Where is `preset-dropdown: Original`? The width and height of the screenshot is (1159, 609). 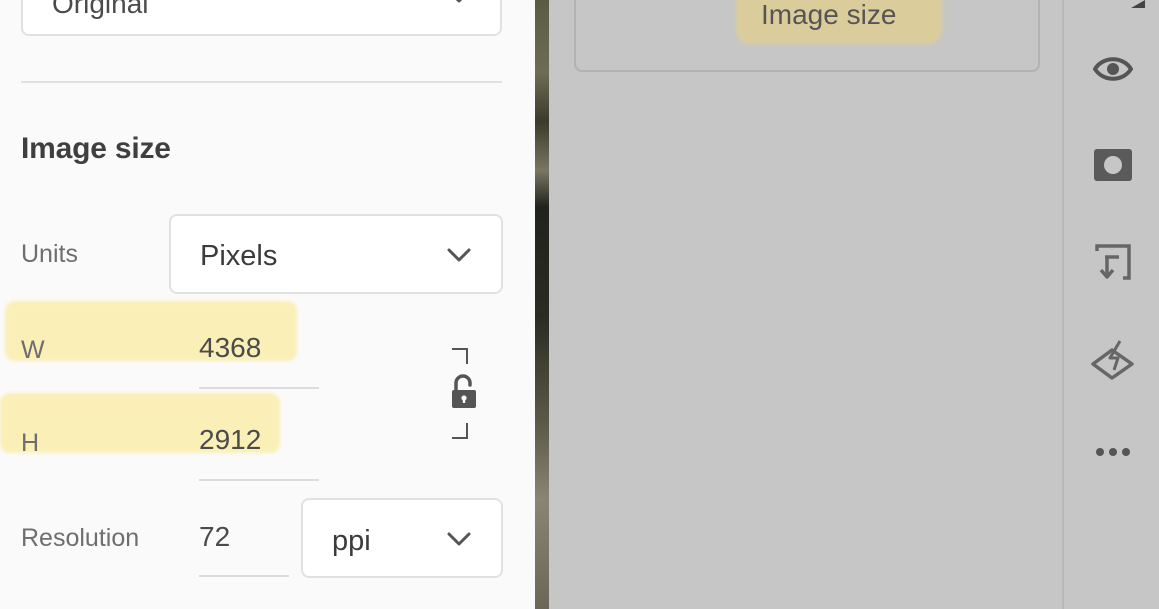 preset-dropdown: Original is located at coordinates (261, 18).